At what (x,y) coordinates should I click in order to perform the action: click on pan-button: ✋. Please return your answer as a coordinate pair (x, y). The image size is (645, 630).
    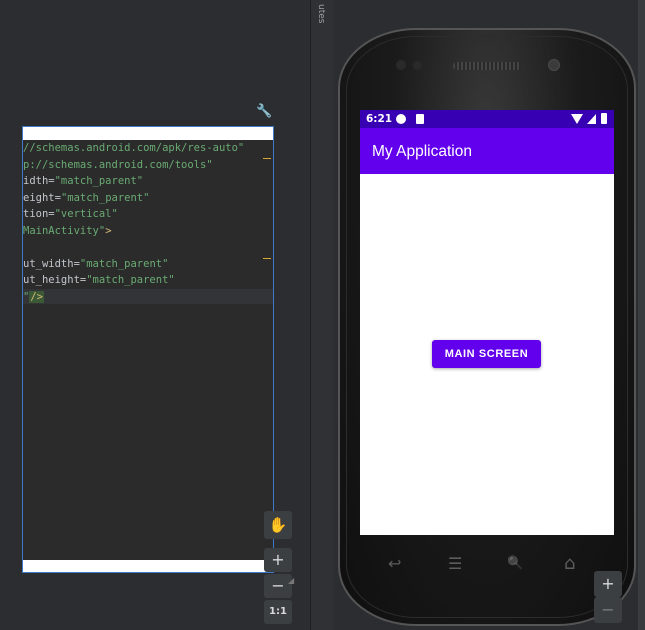
    Looking at the image, I should click on (278, 525).